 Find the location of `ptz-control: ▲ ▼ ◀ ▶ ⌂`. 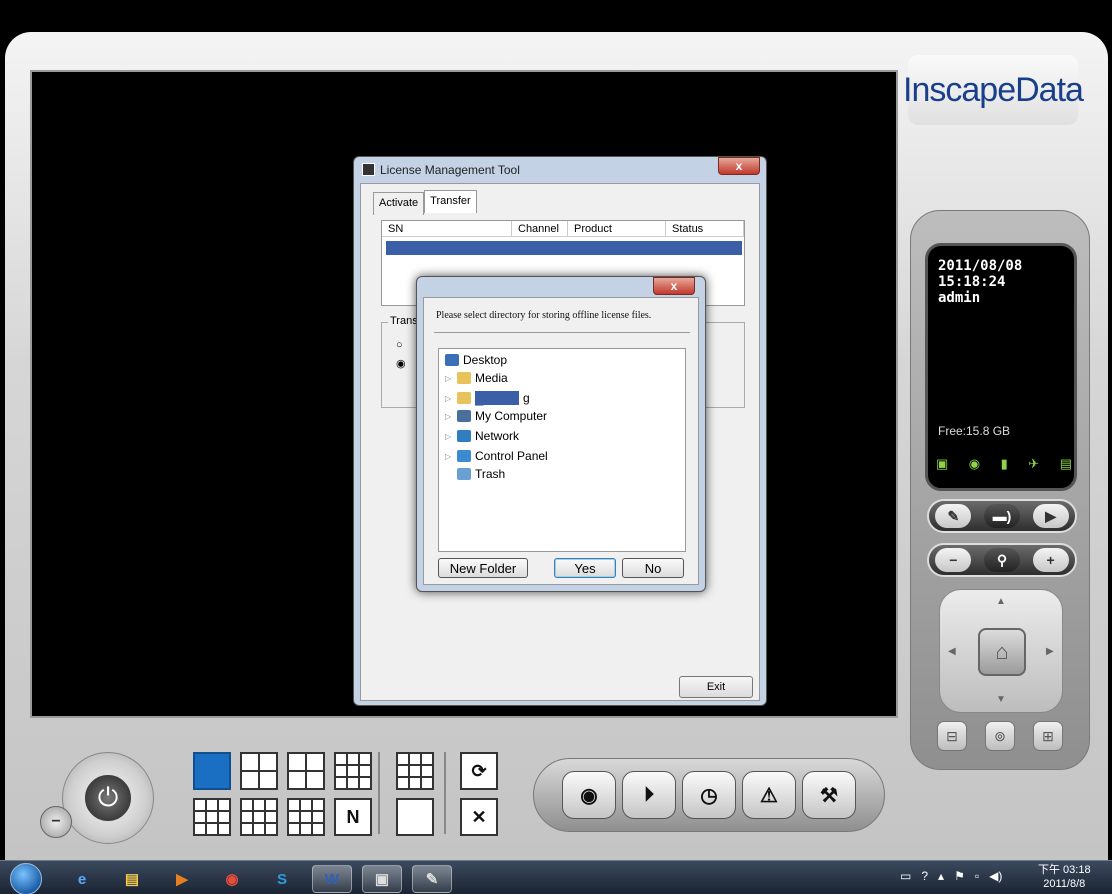

ptz-control: ▲ ▼ ◀ ▶ ⌂ is located at coordinates (1001, 651).